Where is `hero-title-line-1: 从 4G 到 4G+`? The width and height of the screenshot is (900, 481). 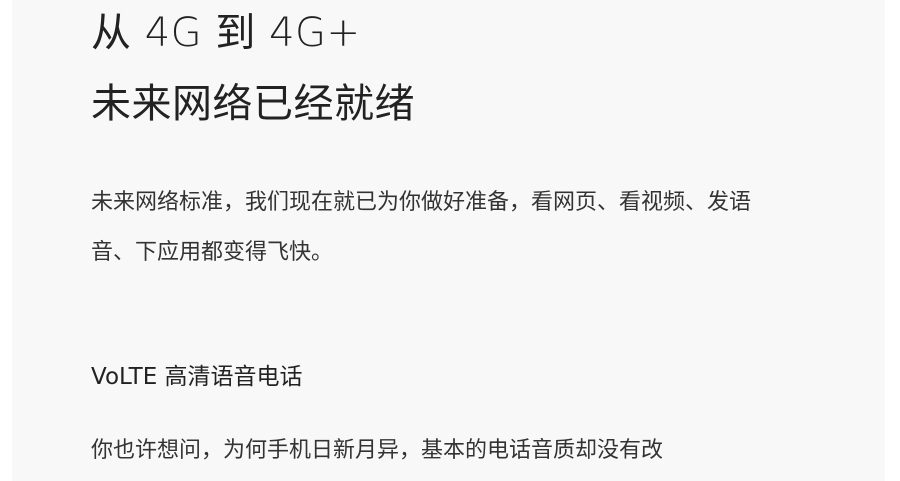
hero-title-line-1: 从 4G 到 4G+ is located at coordinates (226, 33).